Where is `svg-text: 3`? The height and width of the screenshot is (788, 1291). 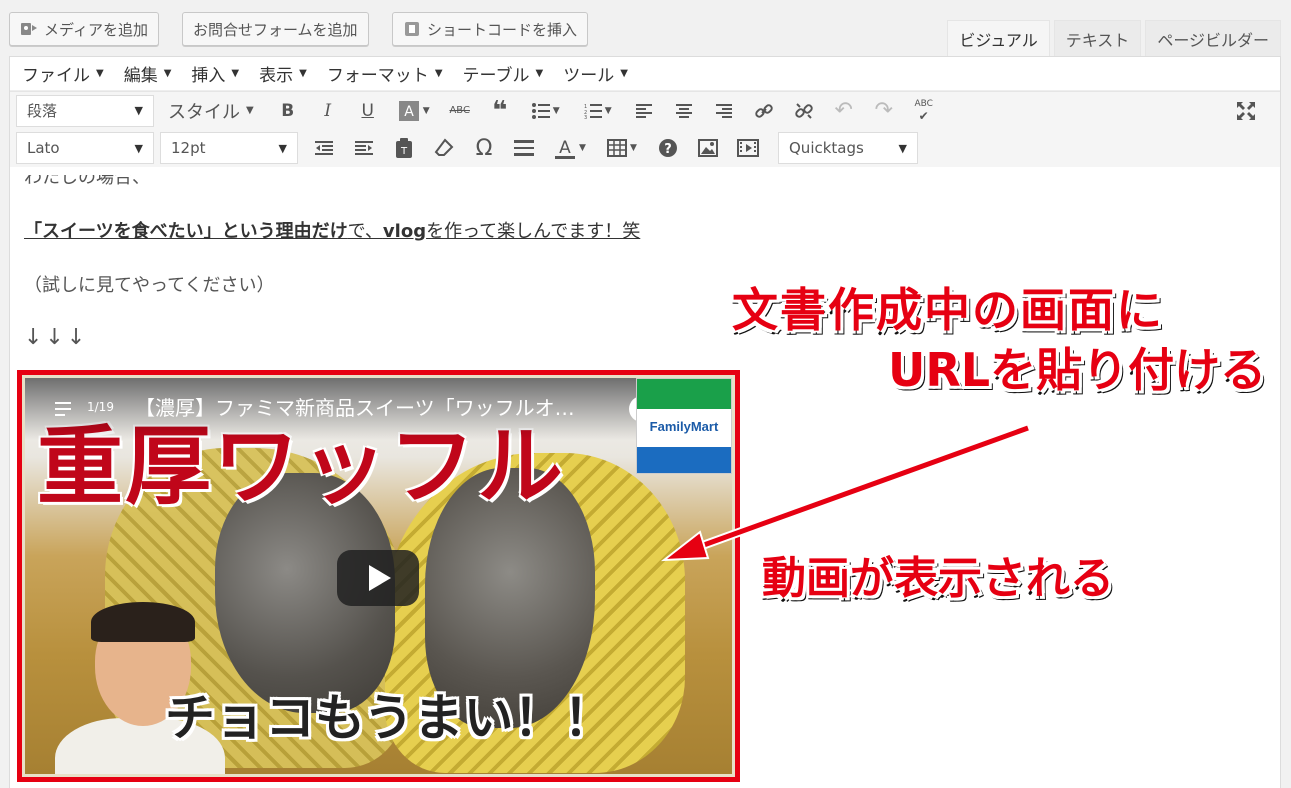
svg-text: 3 is located at coordinates (585, 117).